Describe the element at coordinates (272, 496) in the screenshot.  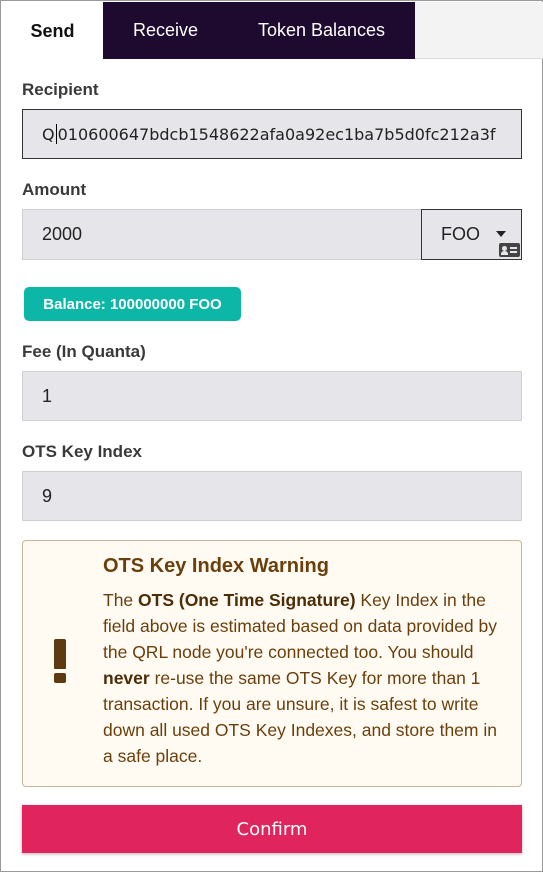
I see `ots-key-index-input: 9` at that location.